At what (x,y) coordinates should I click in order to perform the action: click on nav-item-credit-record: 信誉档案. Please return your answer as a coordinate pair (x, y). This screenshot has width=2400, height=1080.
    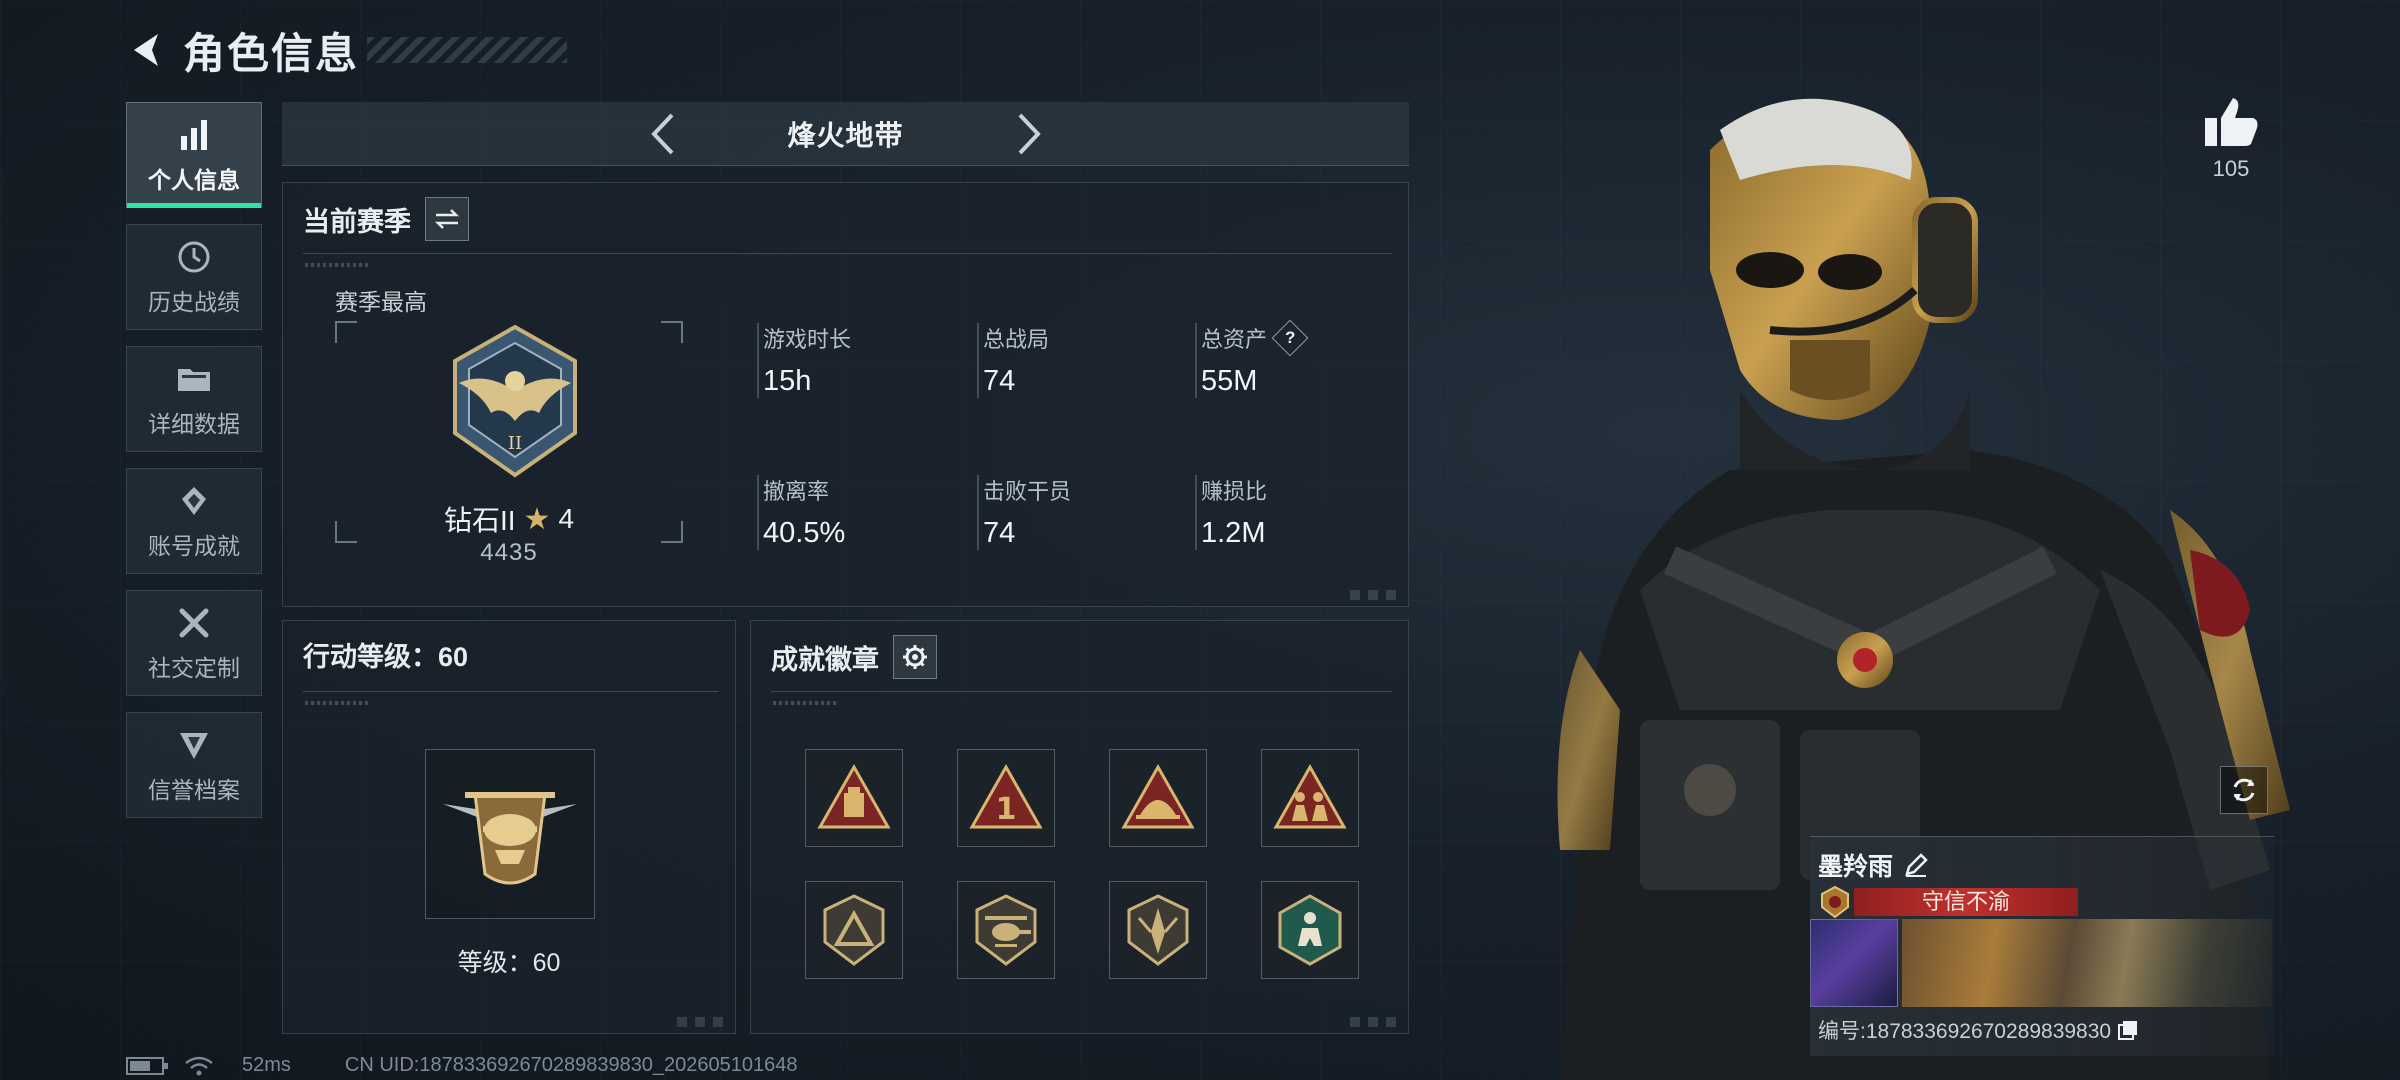
    Looking at the image, I should click on (194, 765).